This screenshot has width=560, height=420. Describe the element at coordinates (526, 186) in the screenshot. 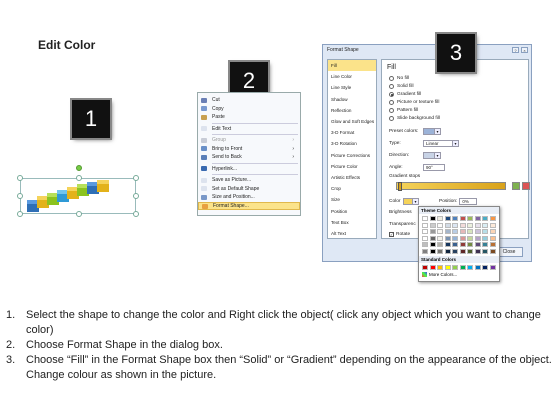

I see `remove-stop-icon` at that location.